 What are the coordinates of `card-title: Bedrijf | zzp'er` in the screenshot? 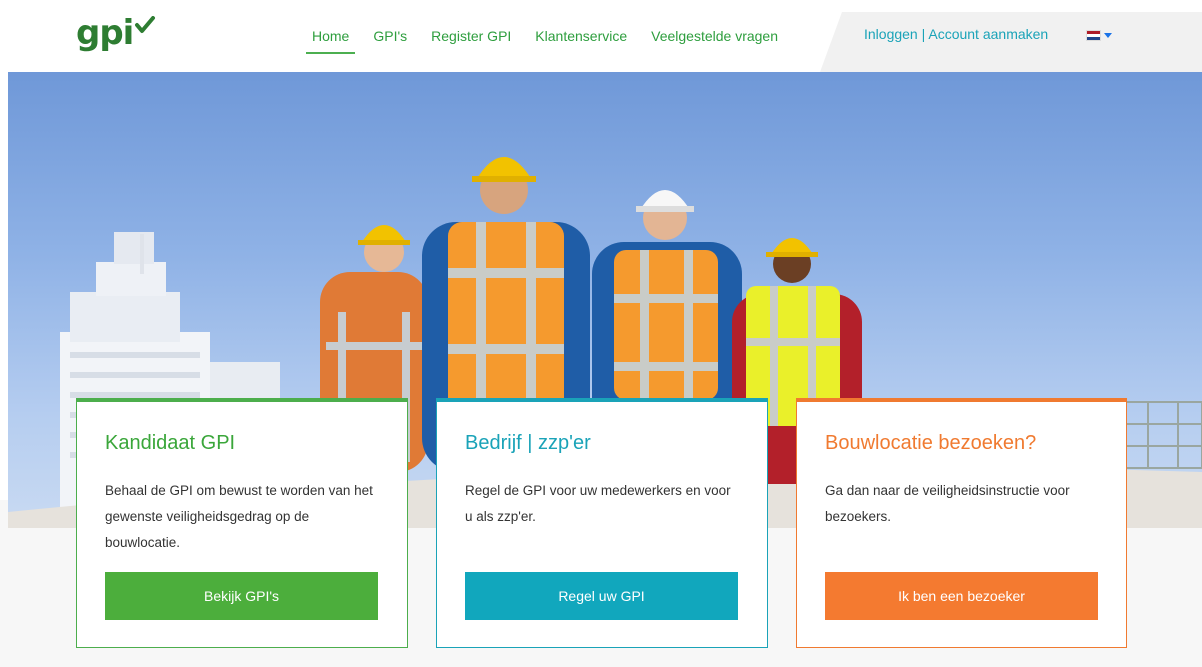 It's located at (528, 443).